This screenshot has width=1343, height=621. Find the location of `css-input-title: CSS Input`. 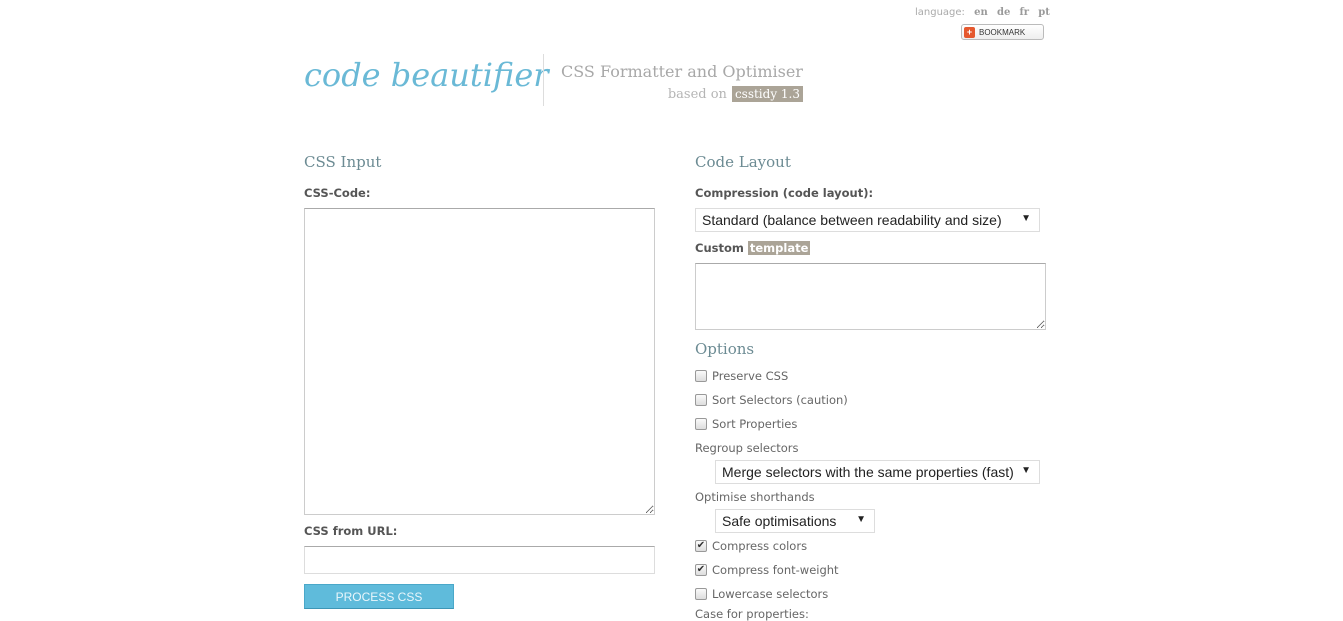

css-input-title: CSS Input is located at coordinates (343, 162).